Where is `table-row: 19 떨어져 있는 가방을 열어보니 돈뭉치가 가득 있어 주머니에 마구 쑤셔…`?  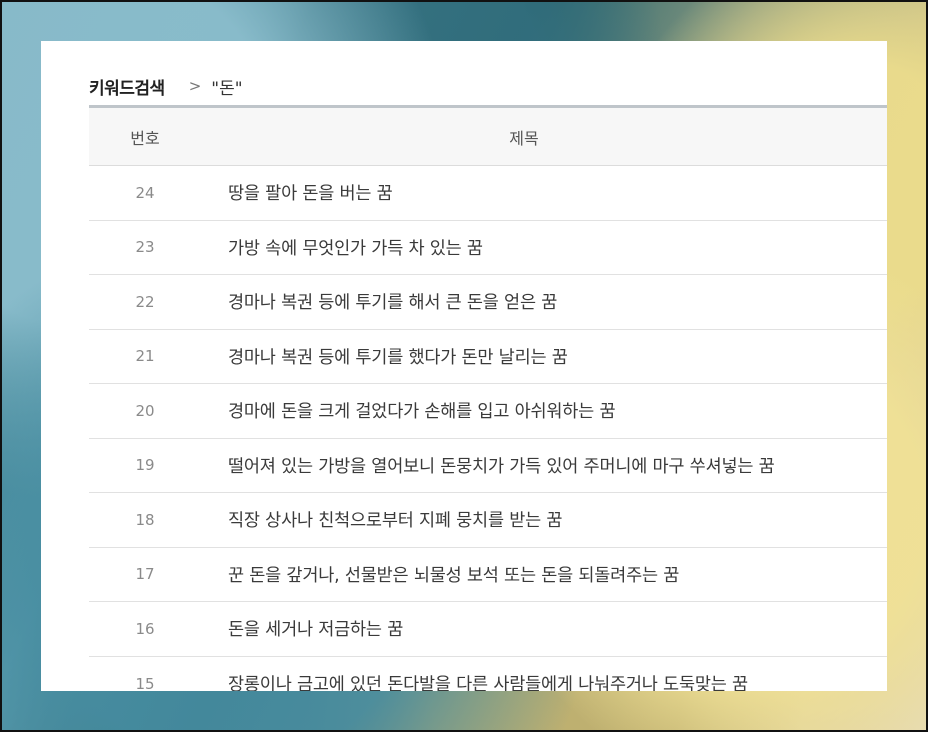 table-row: 19 떨어져 있는 가방을 열어보니 돈뭉치가 가득 있어 주머니에 마구 쑤셔… is located at coordinates (488, 466).